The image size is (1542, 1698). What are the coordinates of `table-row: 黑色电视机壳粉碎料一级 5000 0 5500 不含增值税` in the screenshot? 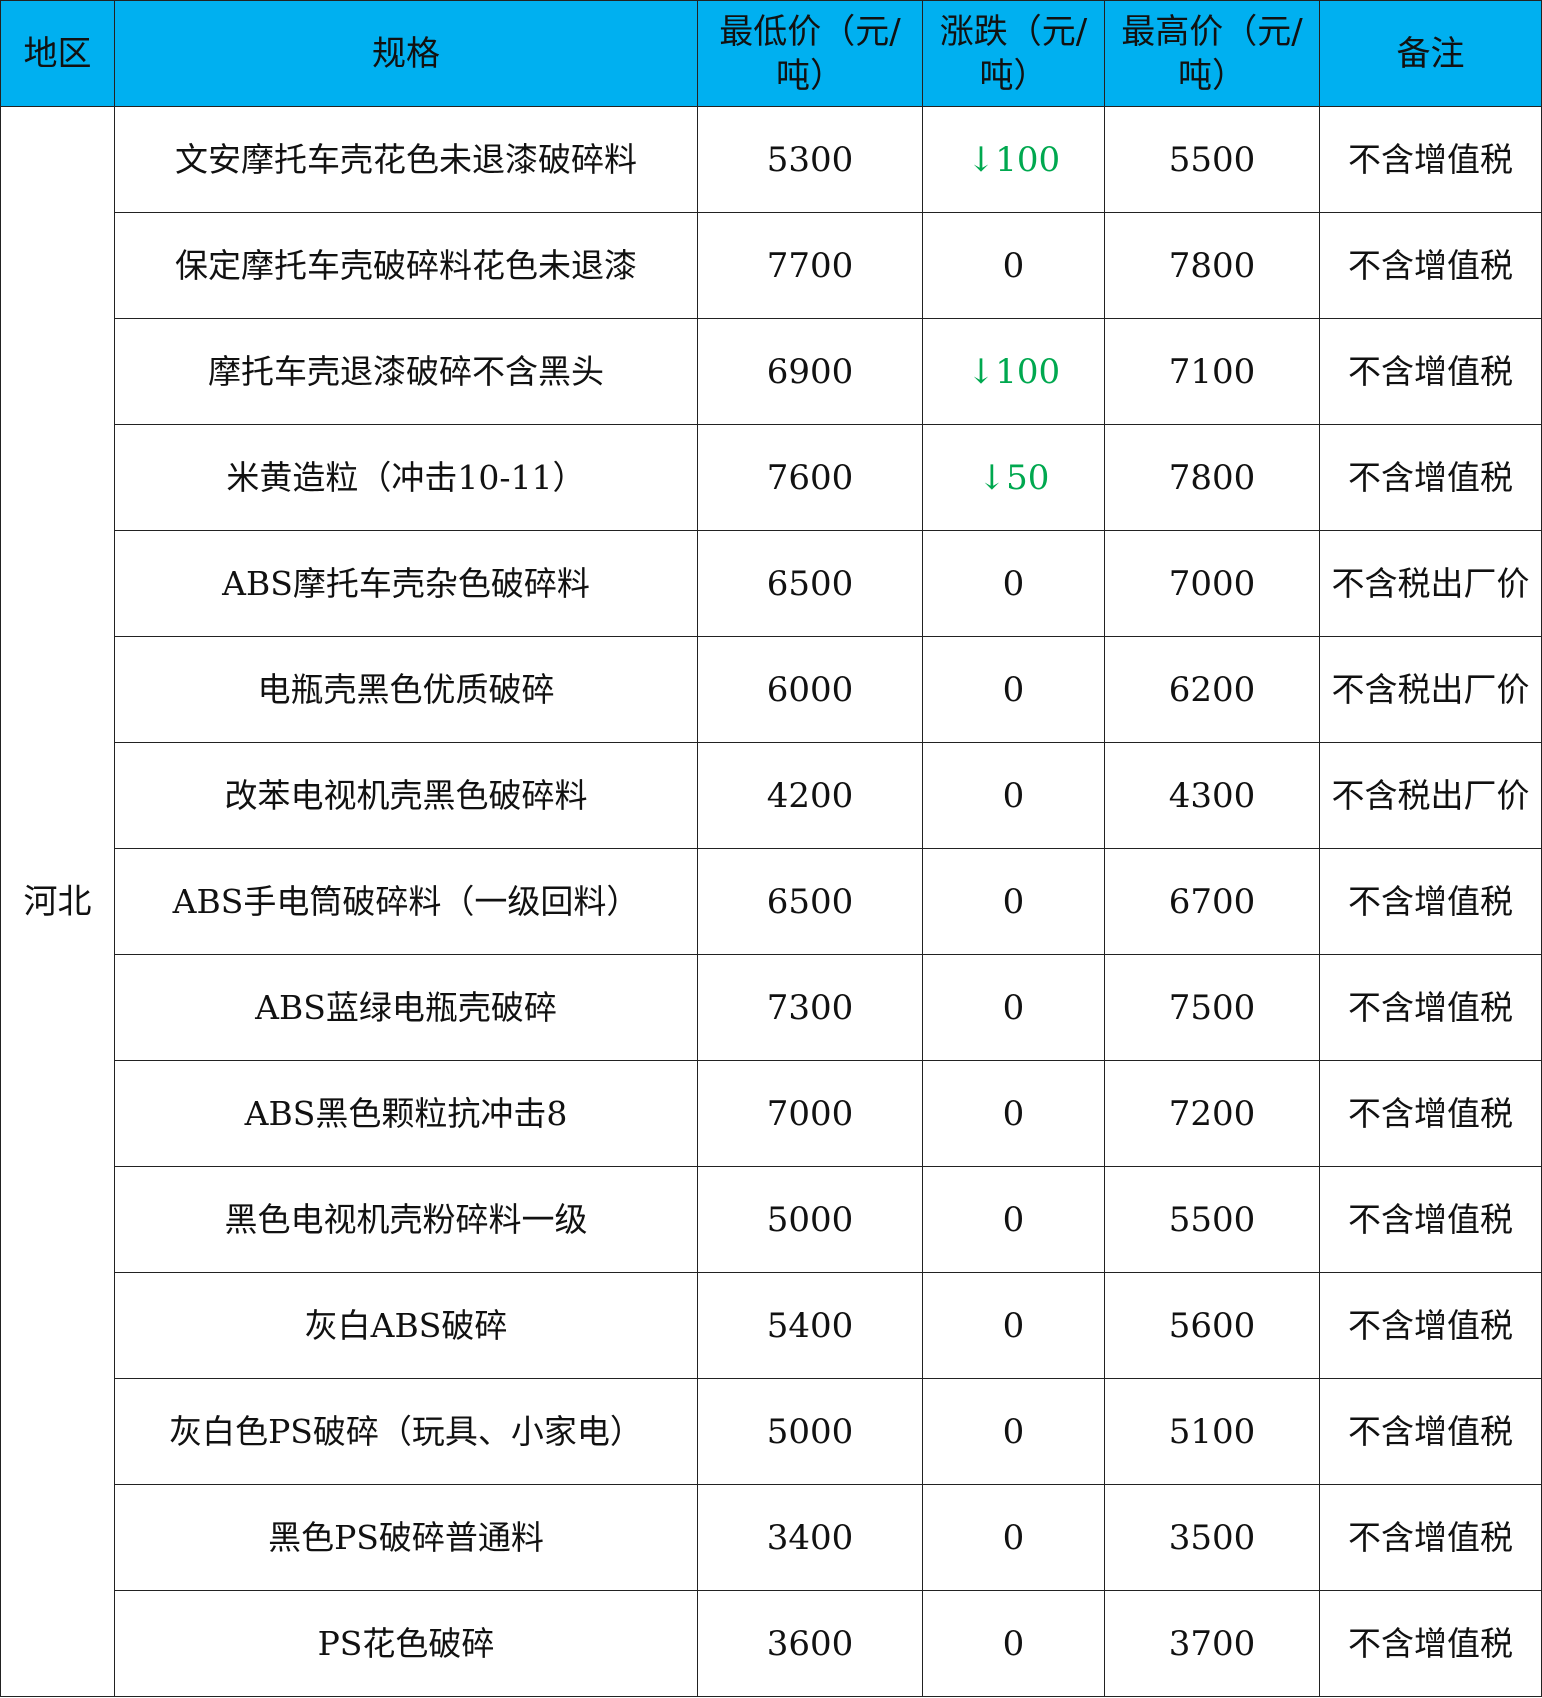 It's located at (771, 1219).